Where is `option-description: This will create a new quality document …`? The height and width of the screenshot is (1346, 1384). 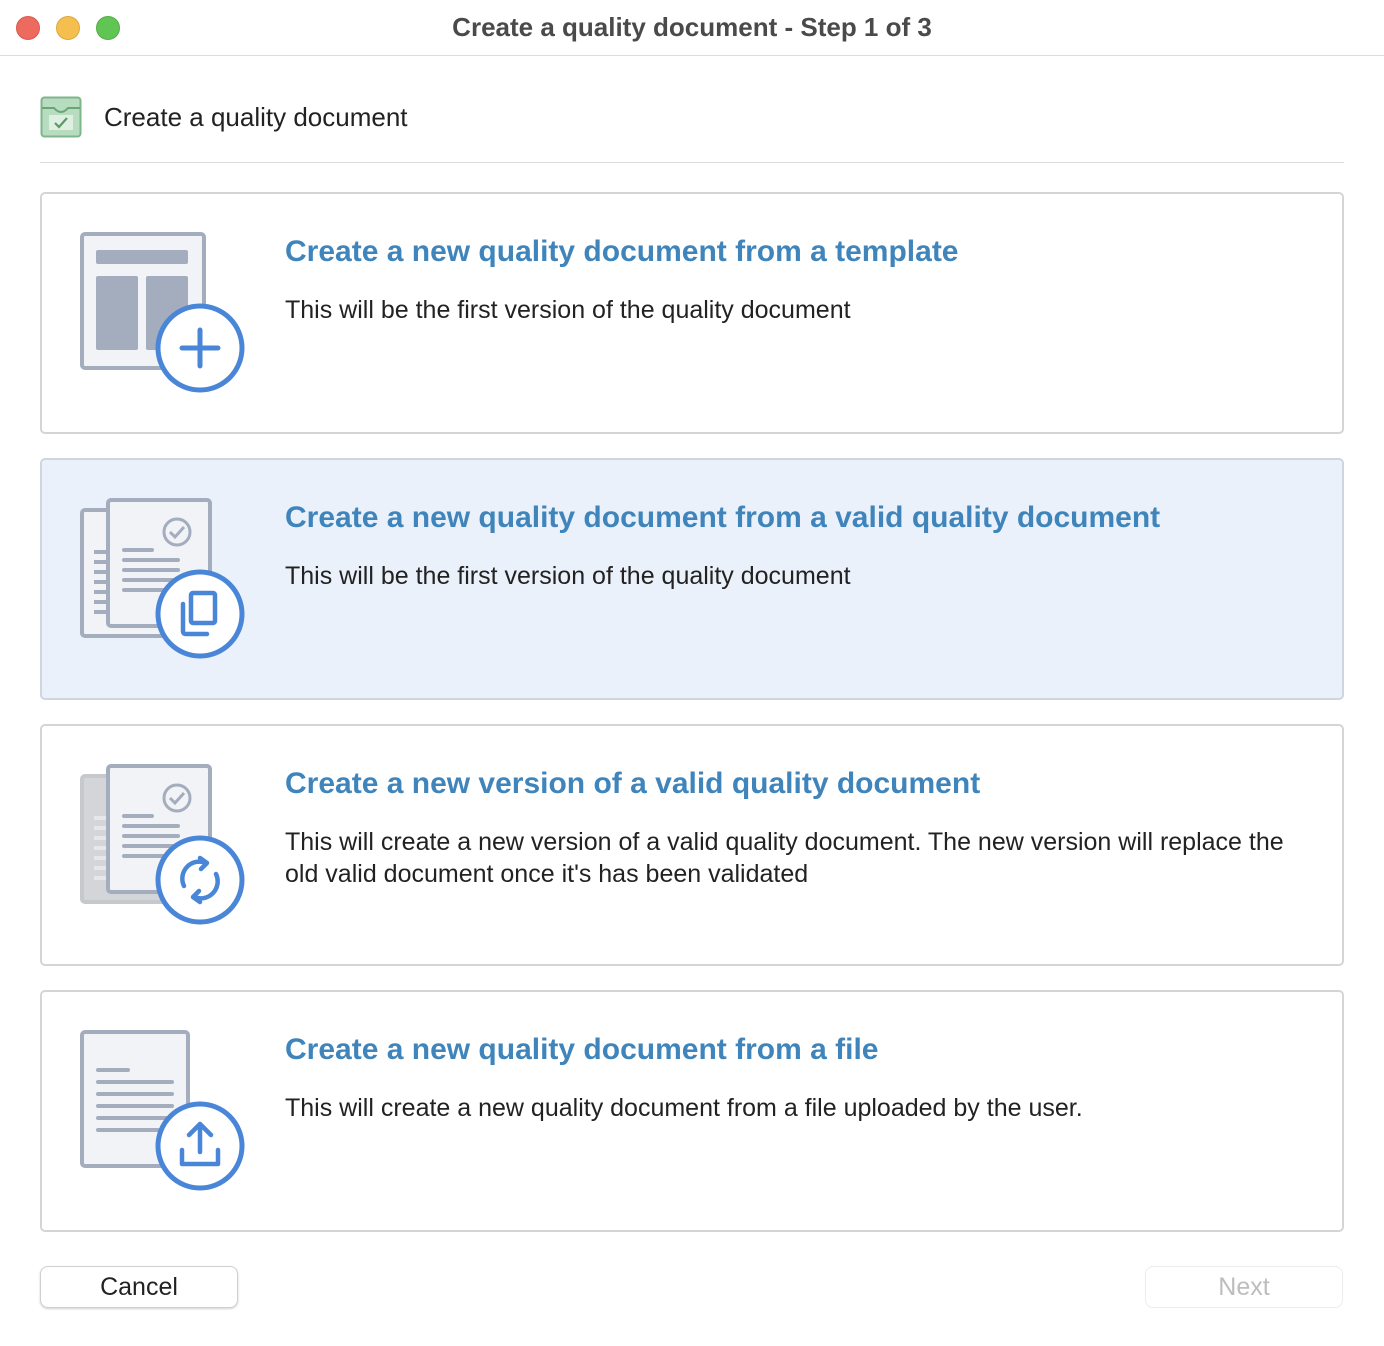
option-description: This will create a new quality document … is located at coordinates (684, 1108).